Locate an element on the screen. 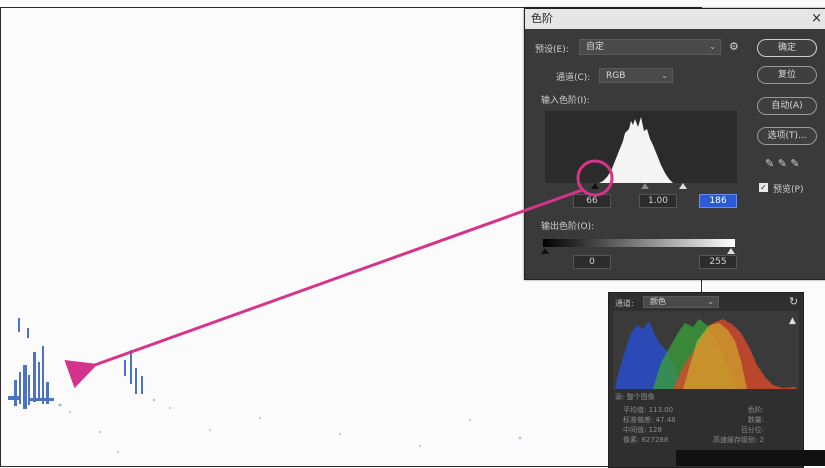 The image size is (825, 468). preview-label: 预览(P) is located at coordinates (788, 190).